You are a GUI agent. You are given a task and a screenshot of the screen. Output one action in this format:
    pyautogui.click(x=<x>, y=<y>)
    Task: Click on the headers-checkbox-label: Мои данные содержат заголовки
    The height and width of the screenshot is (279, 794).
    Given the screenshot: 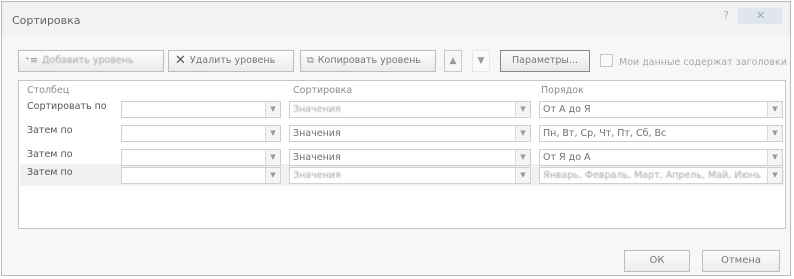 What is the action you would take?
    pyautogui.click(x=703, y=62)
    